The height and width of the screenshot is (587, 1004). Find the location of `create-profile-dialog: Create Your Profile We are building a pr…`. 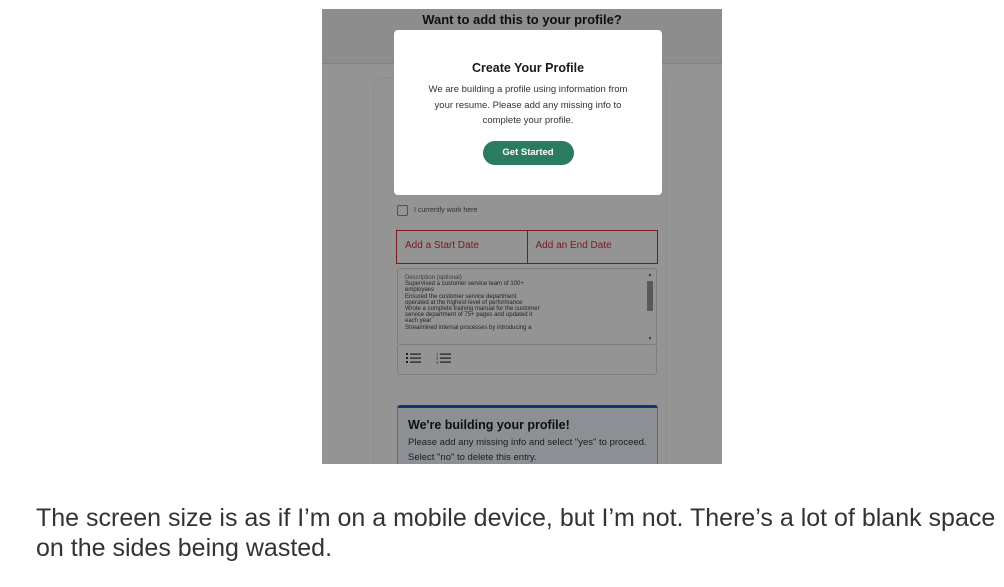

create-profile-dialog: Create Your Profile We are building a pr… is located at coordinates (528, 112).